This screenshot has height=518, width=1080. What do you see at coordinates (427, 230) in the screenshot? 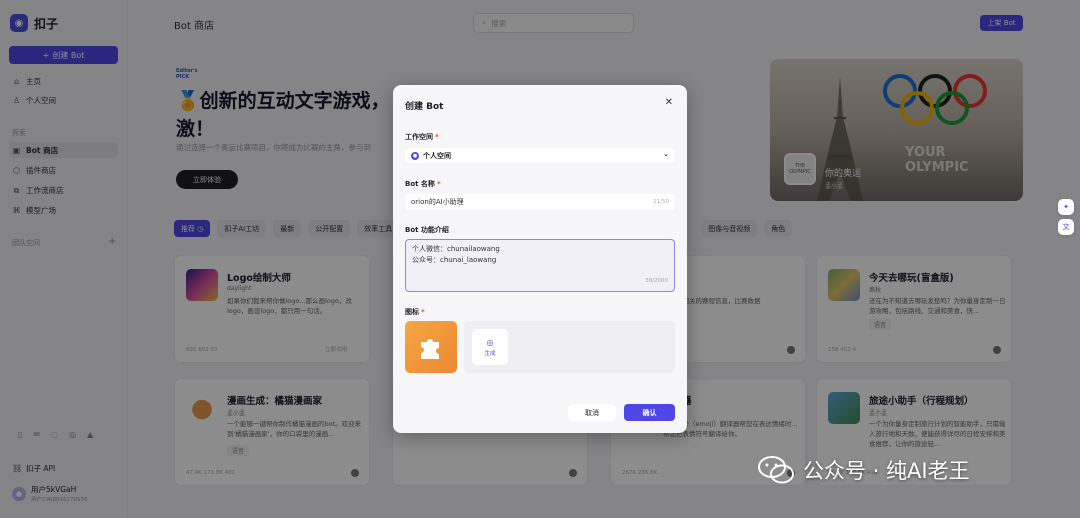
I see `bot-description-label: Bot 功能介绍` at bounding box center [427, 230].